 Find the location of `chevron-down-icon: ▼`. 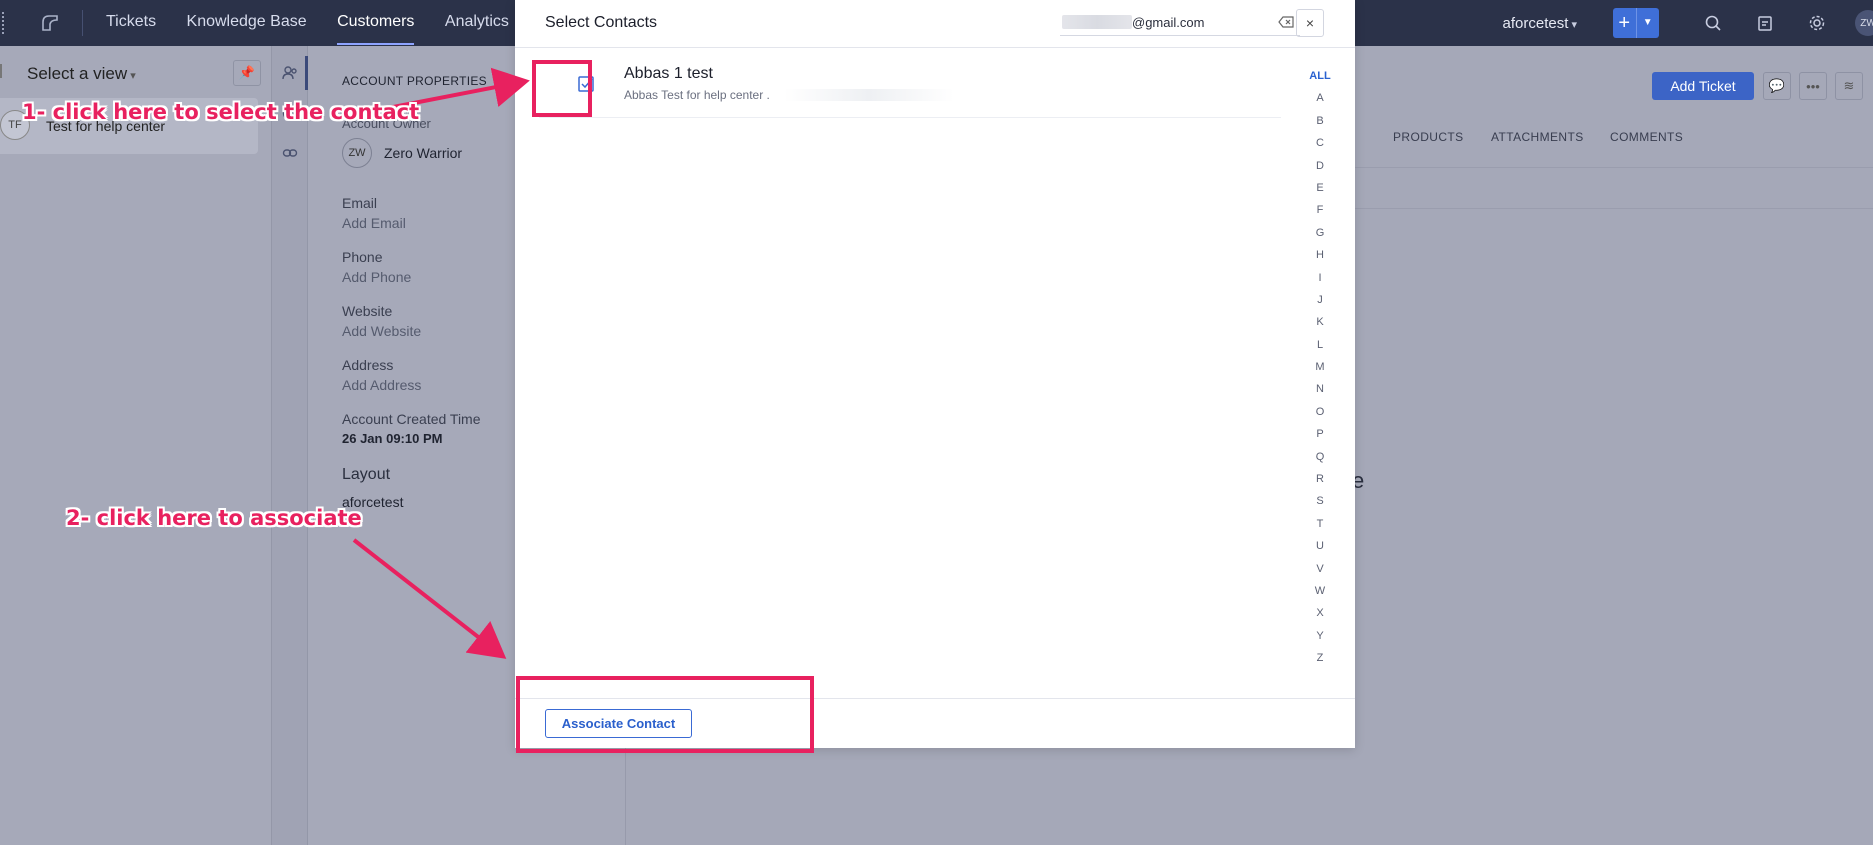

chevron-down-icon: ▼ is located at coordinates (1647, 23).